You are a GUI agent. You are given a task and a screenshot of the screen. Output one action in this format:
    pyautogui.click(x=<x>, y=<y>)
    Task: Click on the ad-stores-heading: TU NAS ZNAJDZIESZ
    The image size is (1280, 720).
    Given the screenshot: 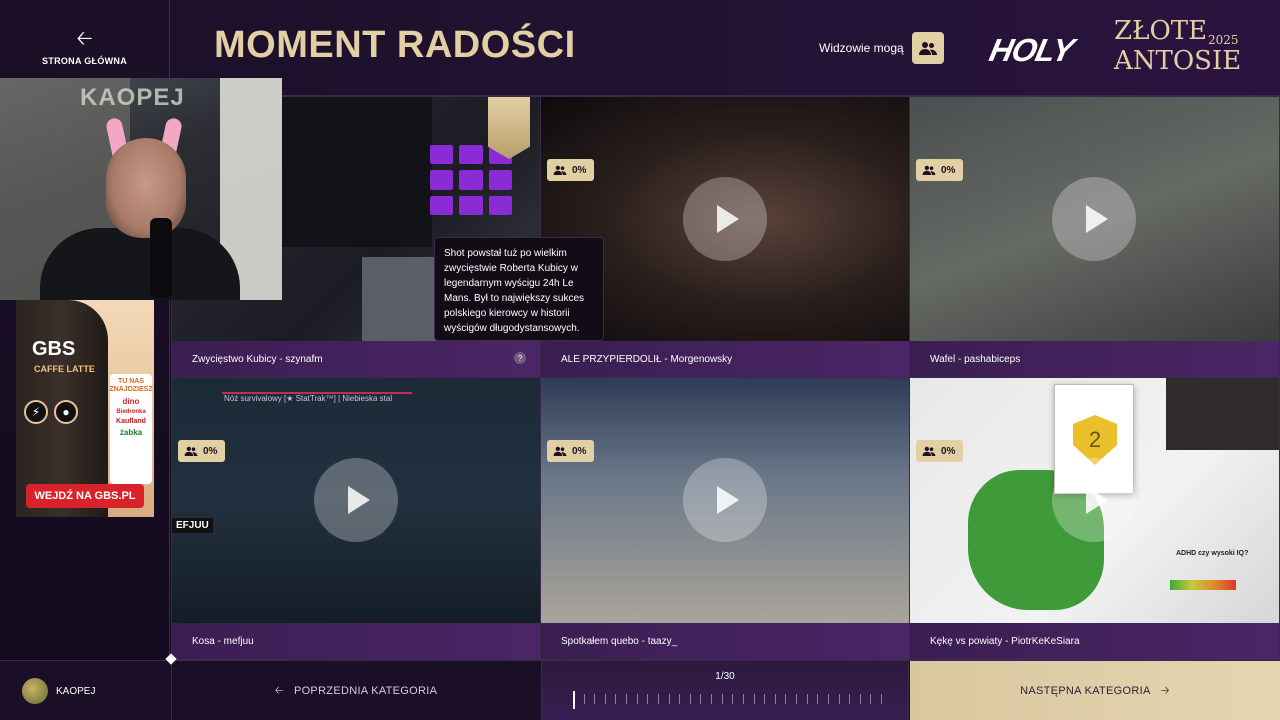 What is the action you would take?
    pyautogui.click(x=131, y=385)
    